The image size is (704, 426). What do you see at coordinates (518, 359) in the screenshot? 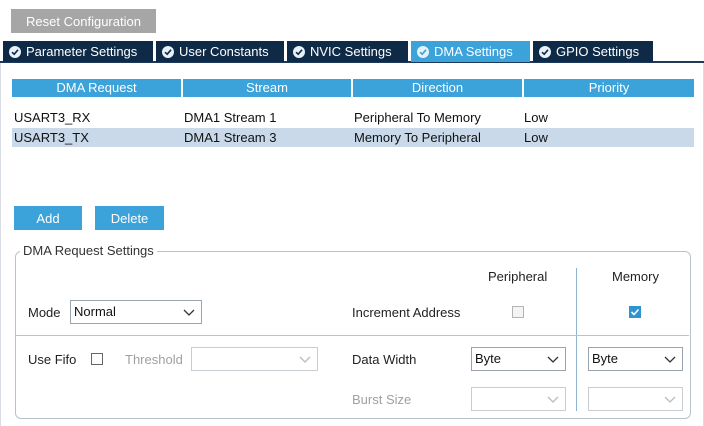
I see `data-width-peripheral-select: Byte` at bounding box center [518, 359].